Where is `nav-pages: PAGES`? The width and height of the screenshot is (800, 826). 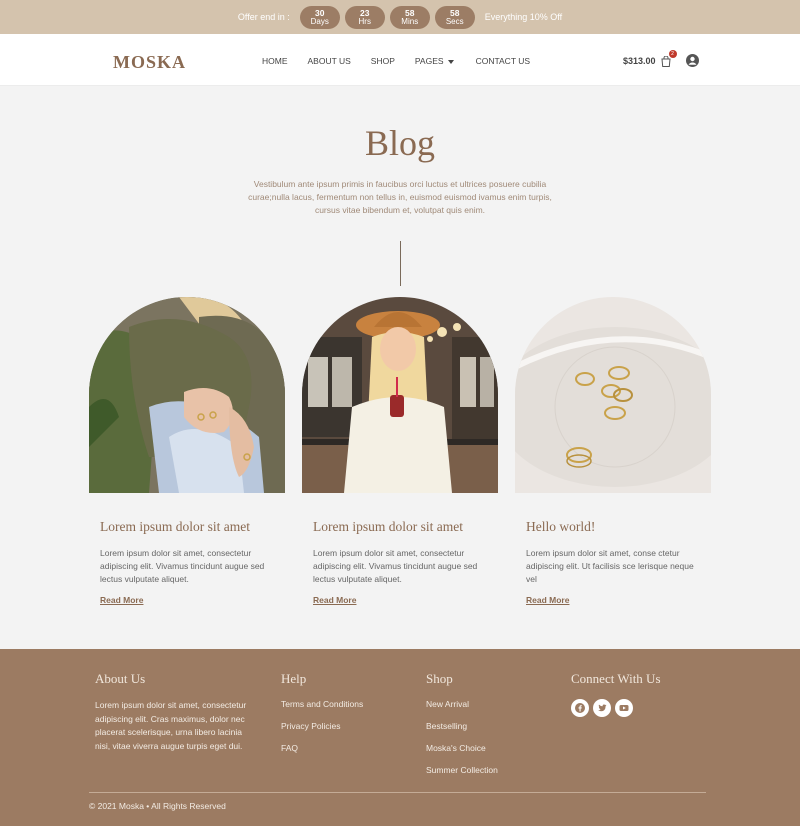
nav-pages: PAGES is located at coordinates (434, 61).